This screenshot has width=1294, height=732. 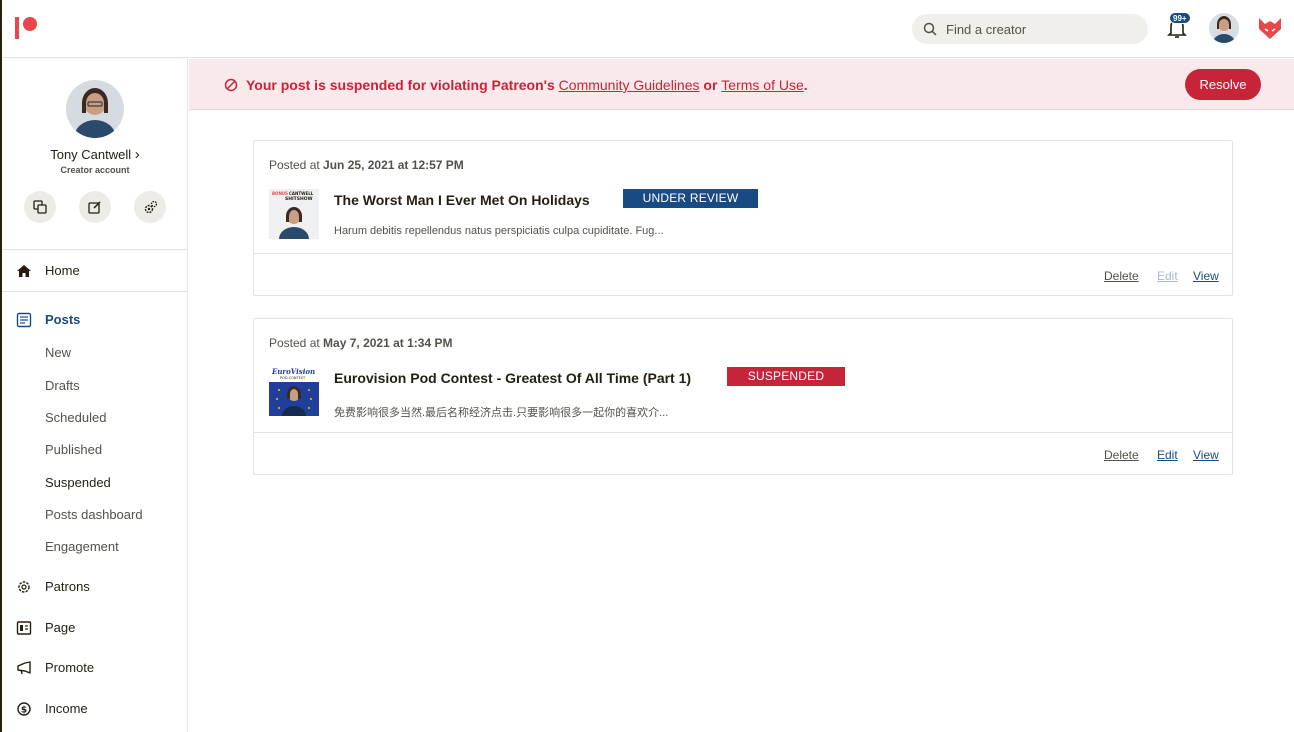 I want to click on copy-icon, so click(x=40, y=207).